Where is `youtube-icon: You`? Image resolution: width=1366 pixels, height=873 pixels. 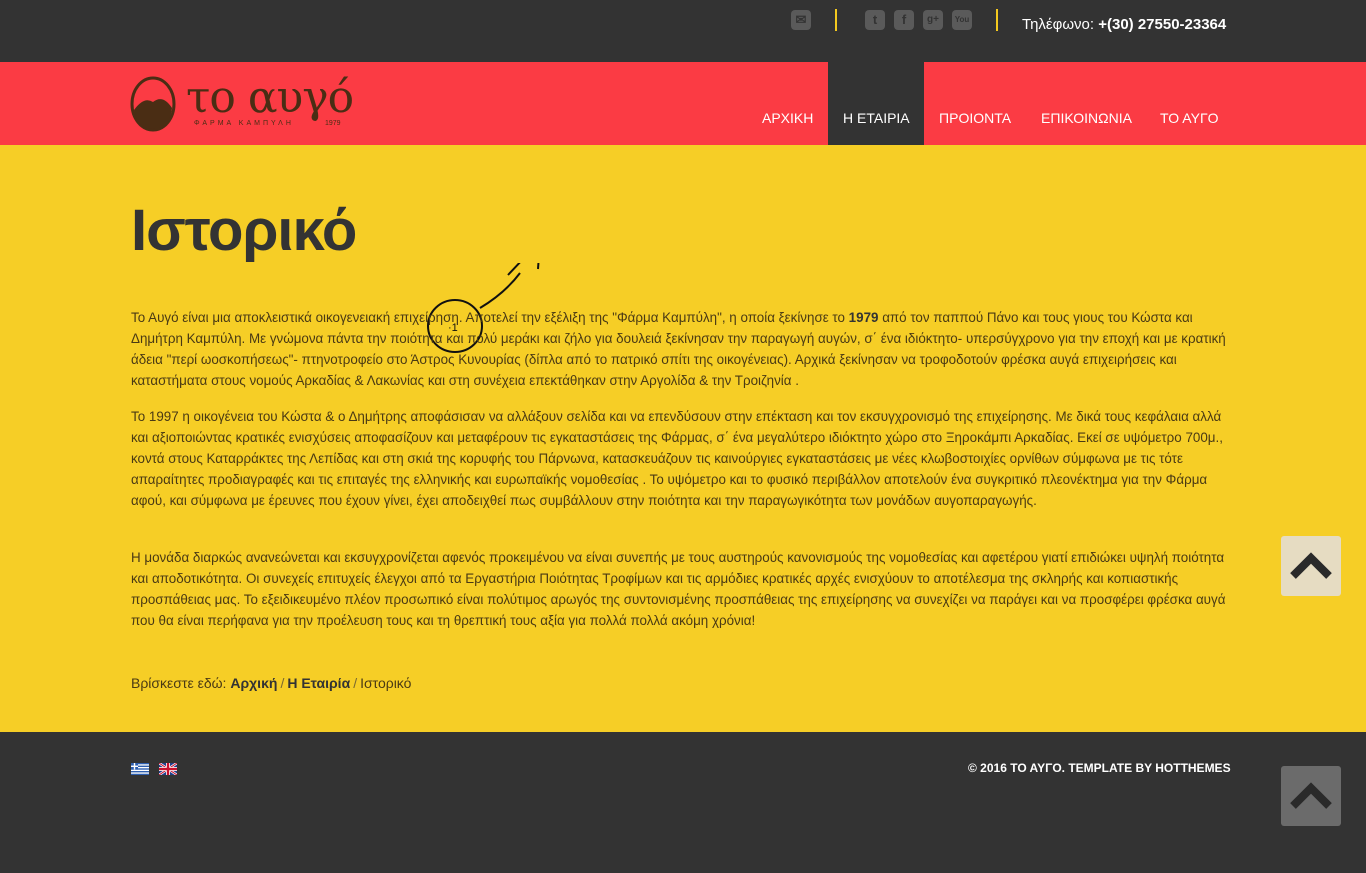 youtube-icon: You is located at coordinates (962, 20).